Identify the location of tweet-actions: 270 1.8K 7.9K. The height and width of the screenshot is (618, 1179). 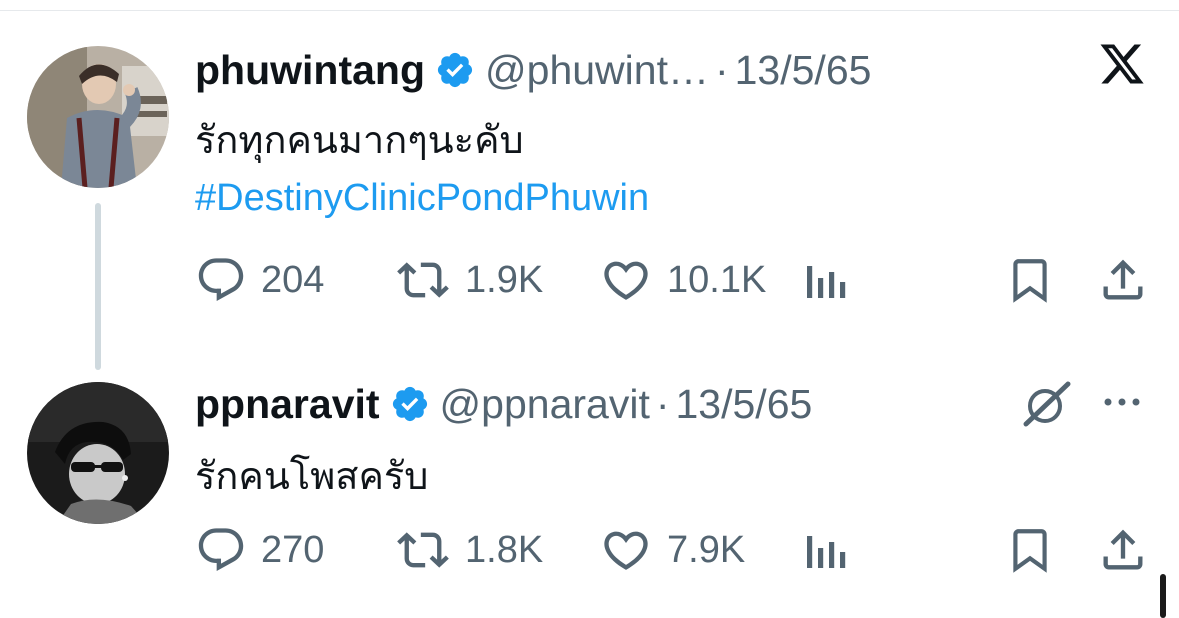
(675, 550).